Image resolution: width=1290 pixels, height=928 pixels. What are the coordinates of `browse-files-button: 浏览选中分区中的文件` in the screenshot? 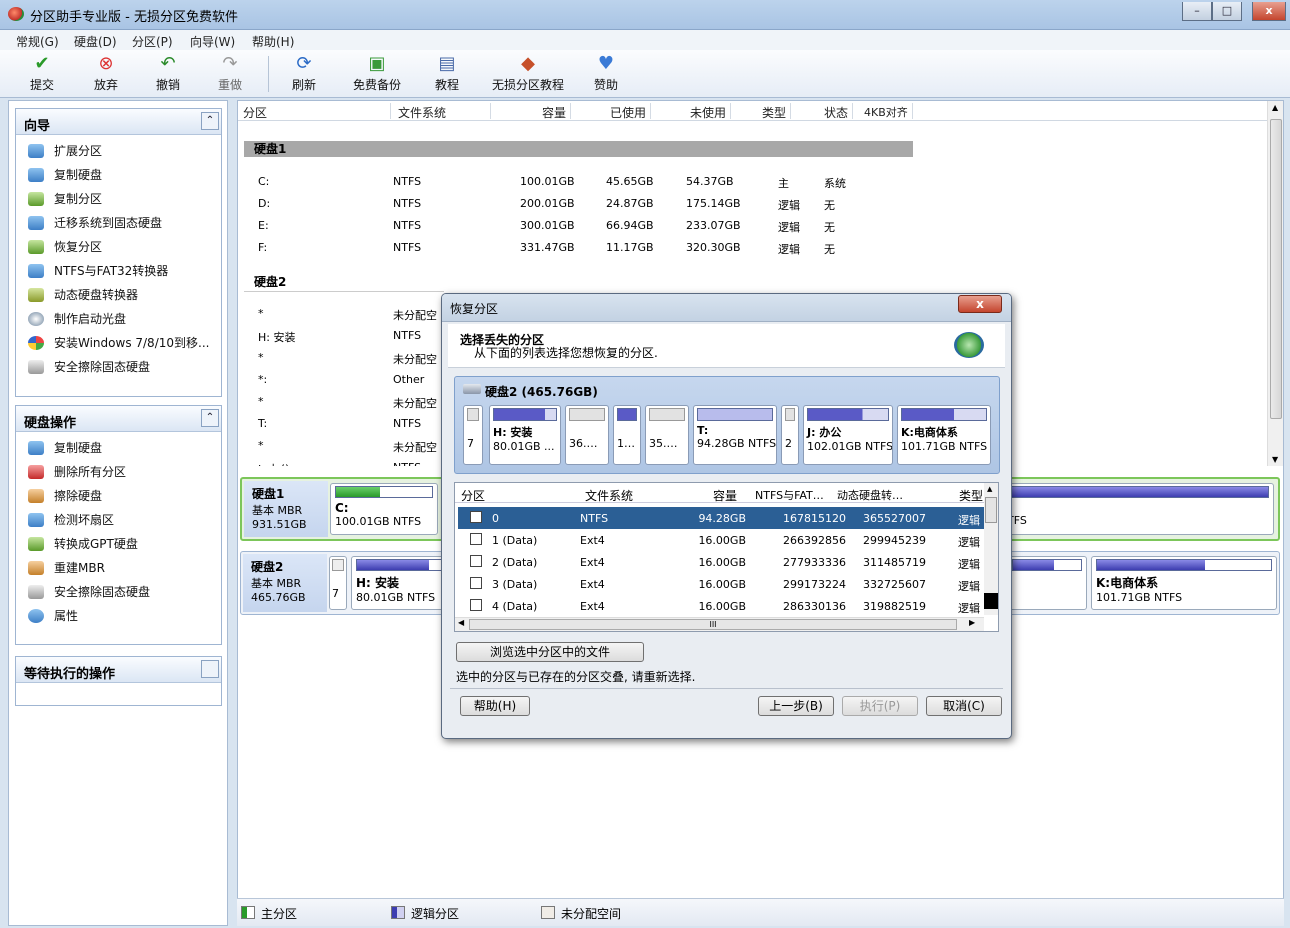 It's located at (550, 652).